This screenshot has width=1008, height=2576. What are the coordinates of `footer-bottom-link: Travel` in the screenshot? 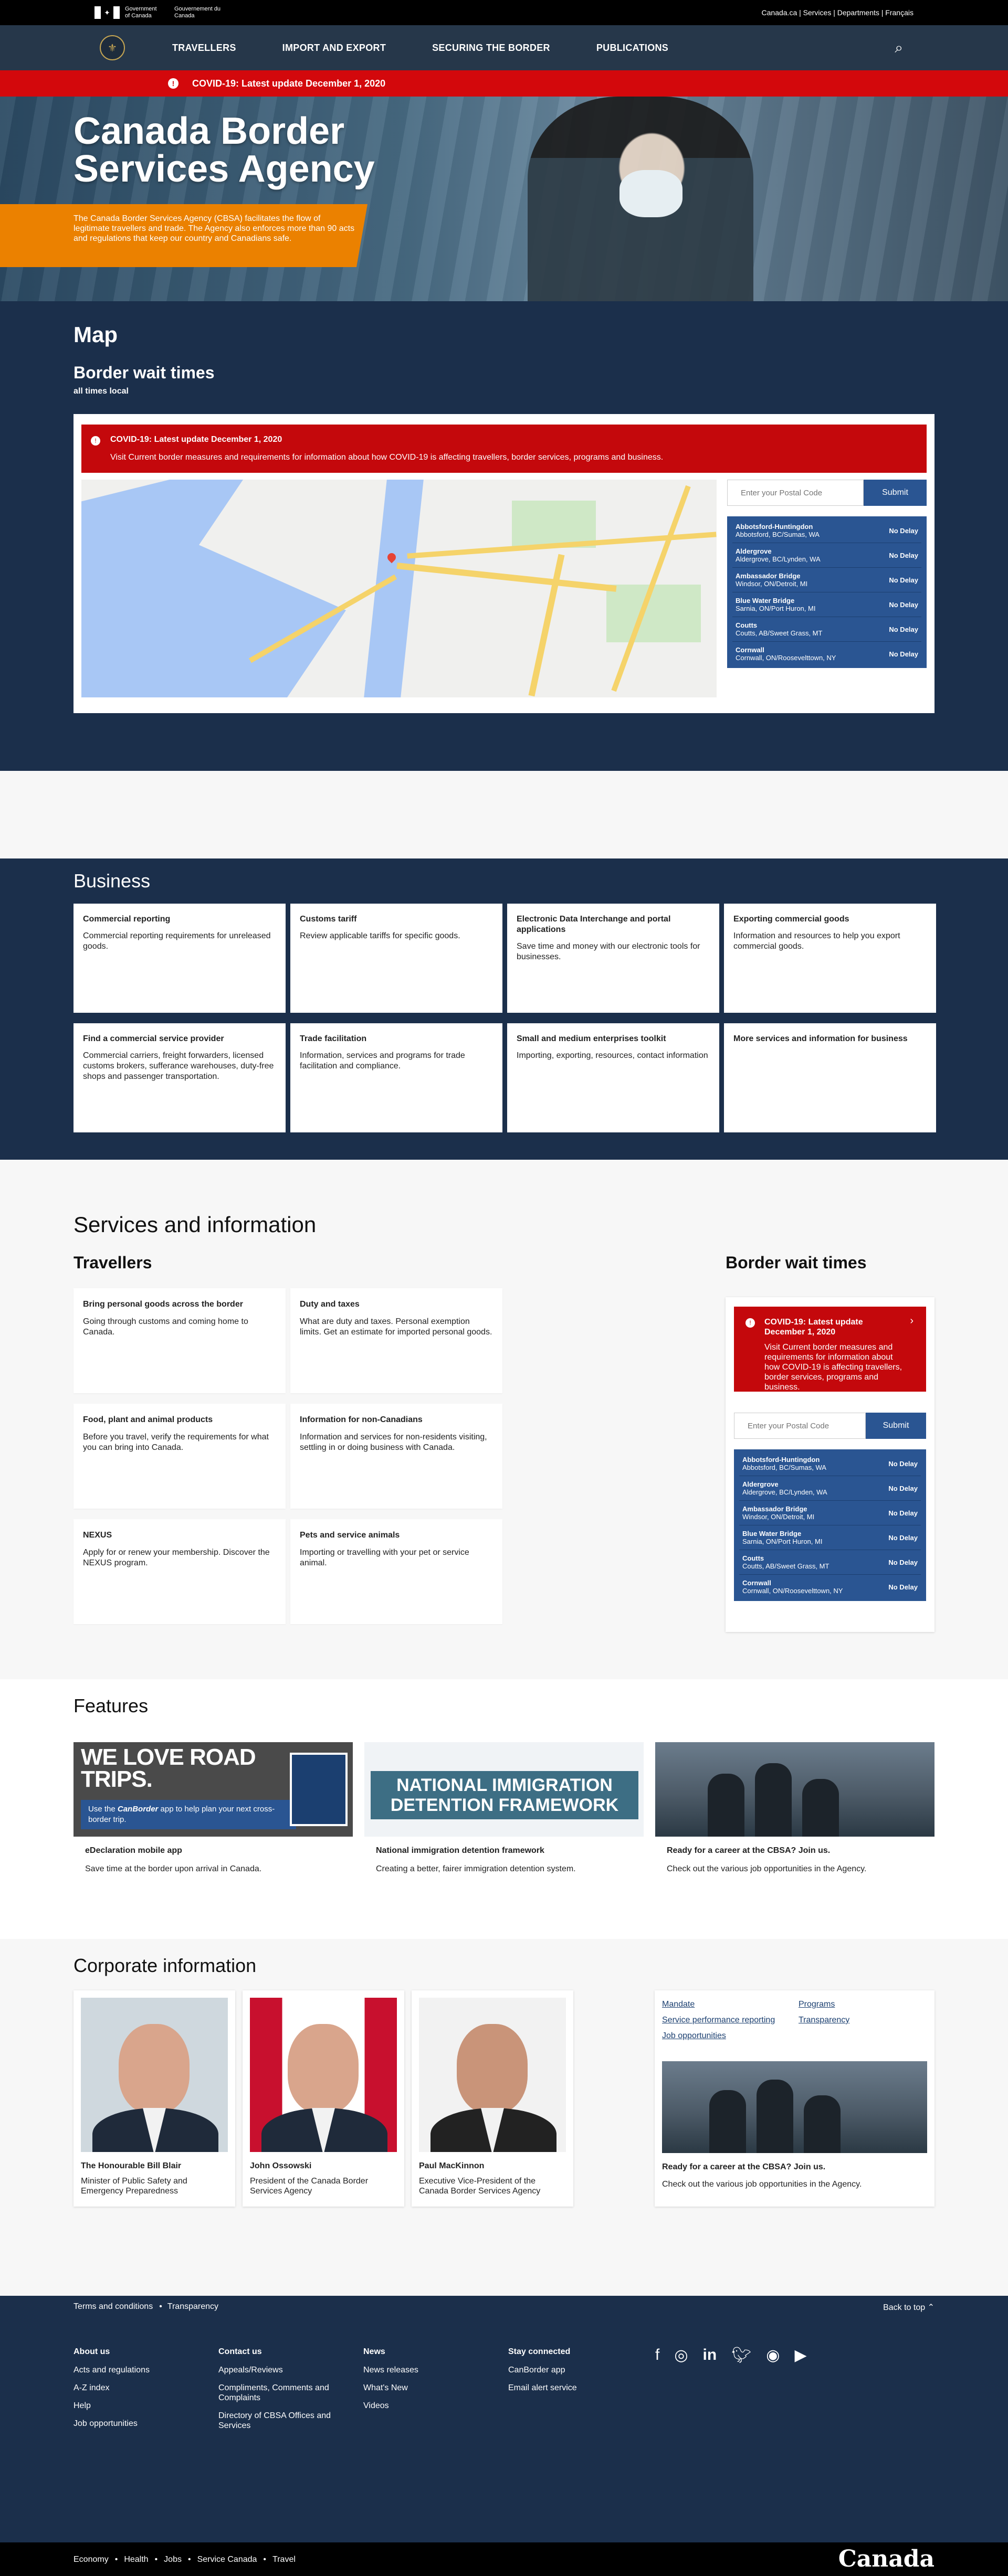 It's located at (284, 2559).